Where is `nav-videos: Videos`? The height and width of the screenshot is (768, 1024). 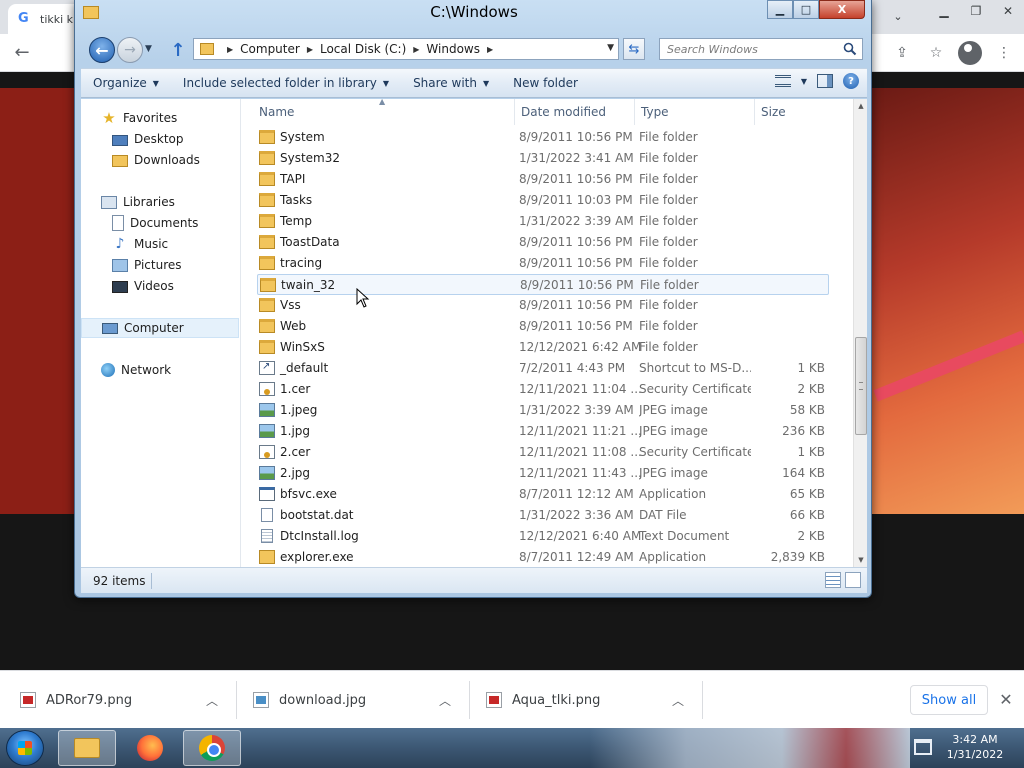 nav-videos: Videos is located at coordinates (160, 286).